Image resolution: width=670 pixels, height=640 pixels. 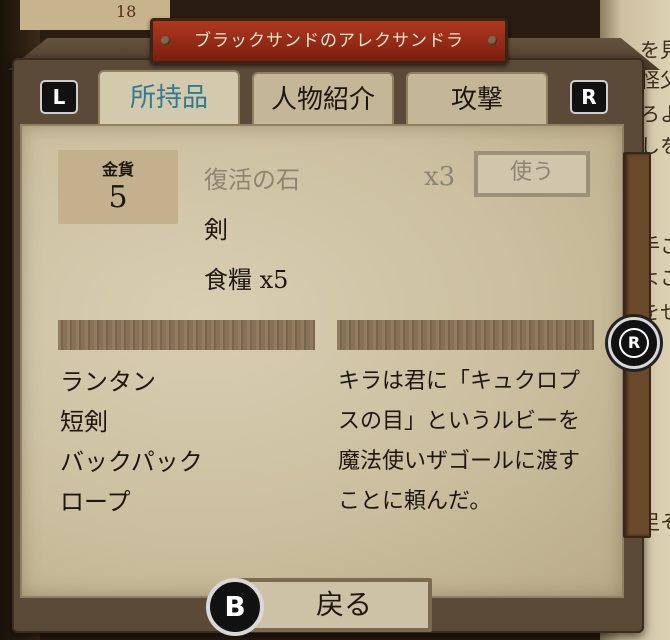 What do you see at coordinates (246, 277) in the screenshot?
I see `item-rations: 食糧 x5` at bounding box center [246, 277].